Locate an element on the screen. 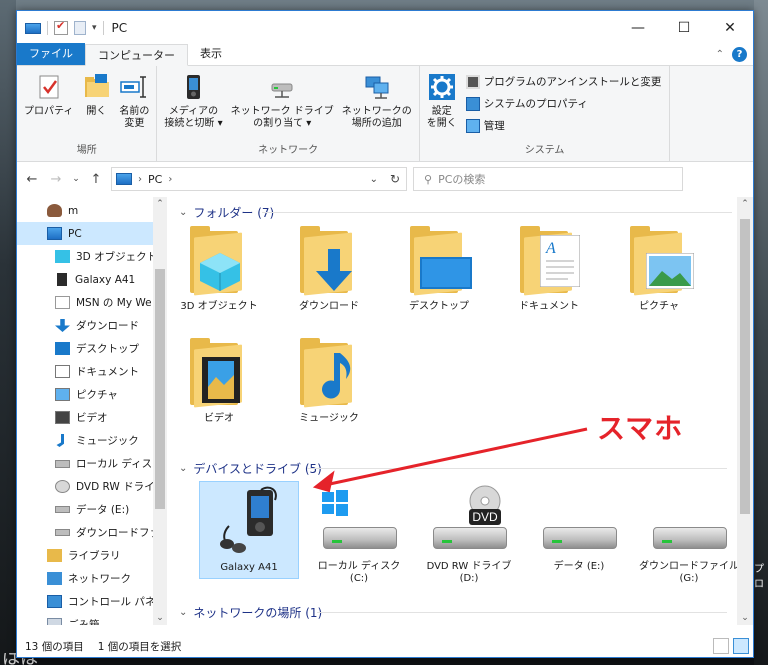 The image size is (768, 665). open-settings-button: 設定 を開く is located at coordinates (442, 106).